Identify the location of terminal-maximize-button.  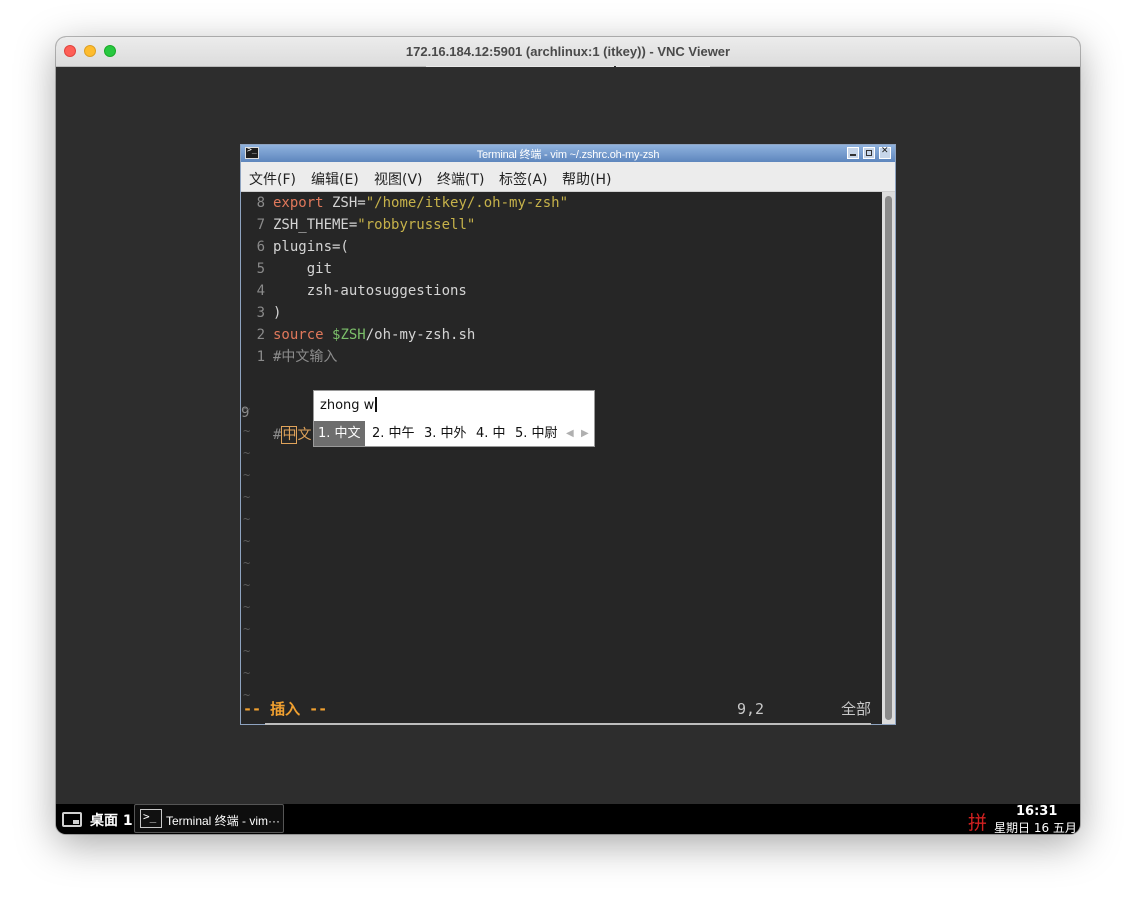
(869, 153).